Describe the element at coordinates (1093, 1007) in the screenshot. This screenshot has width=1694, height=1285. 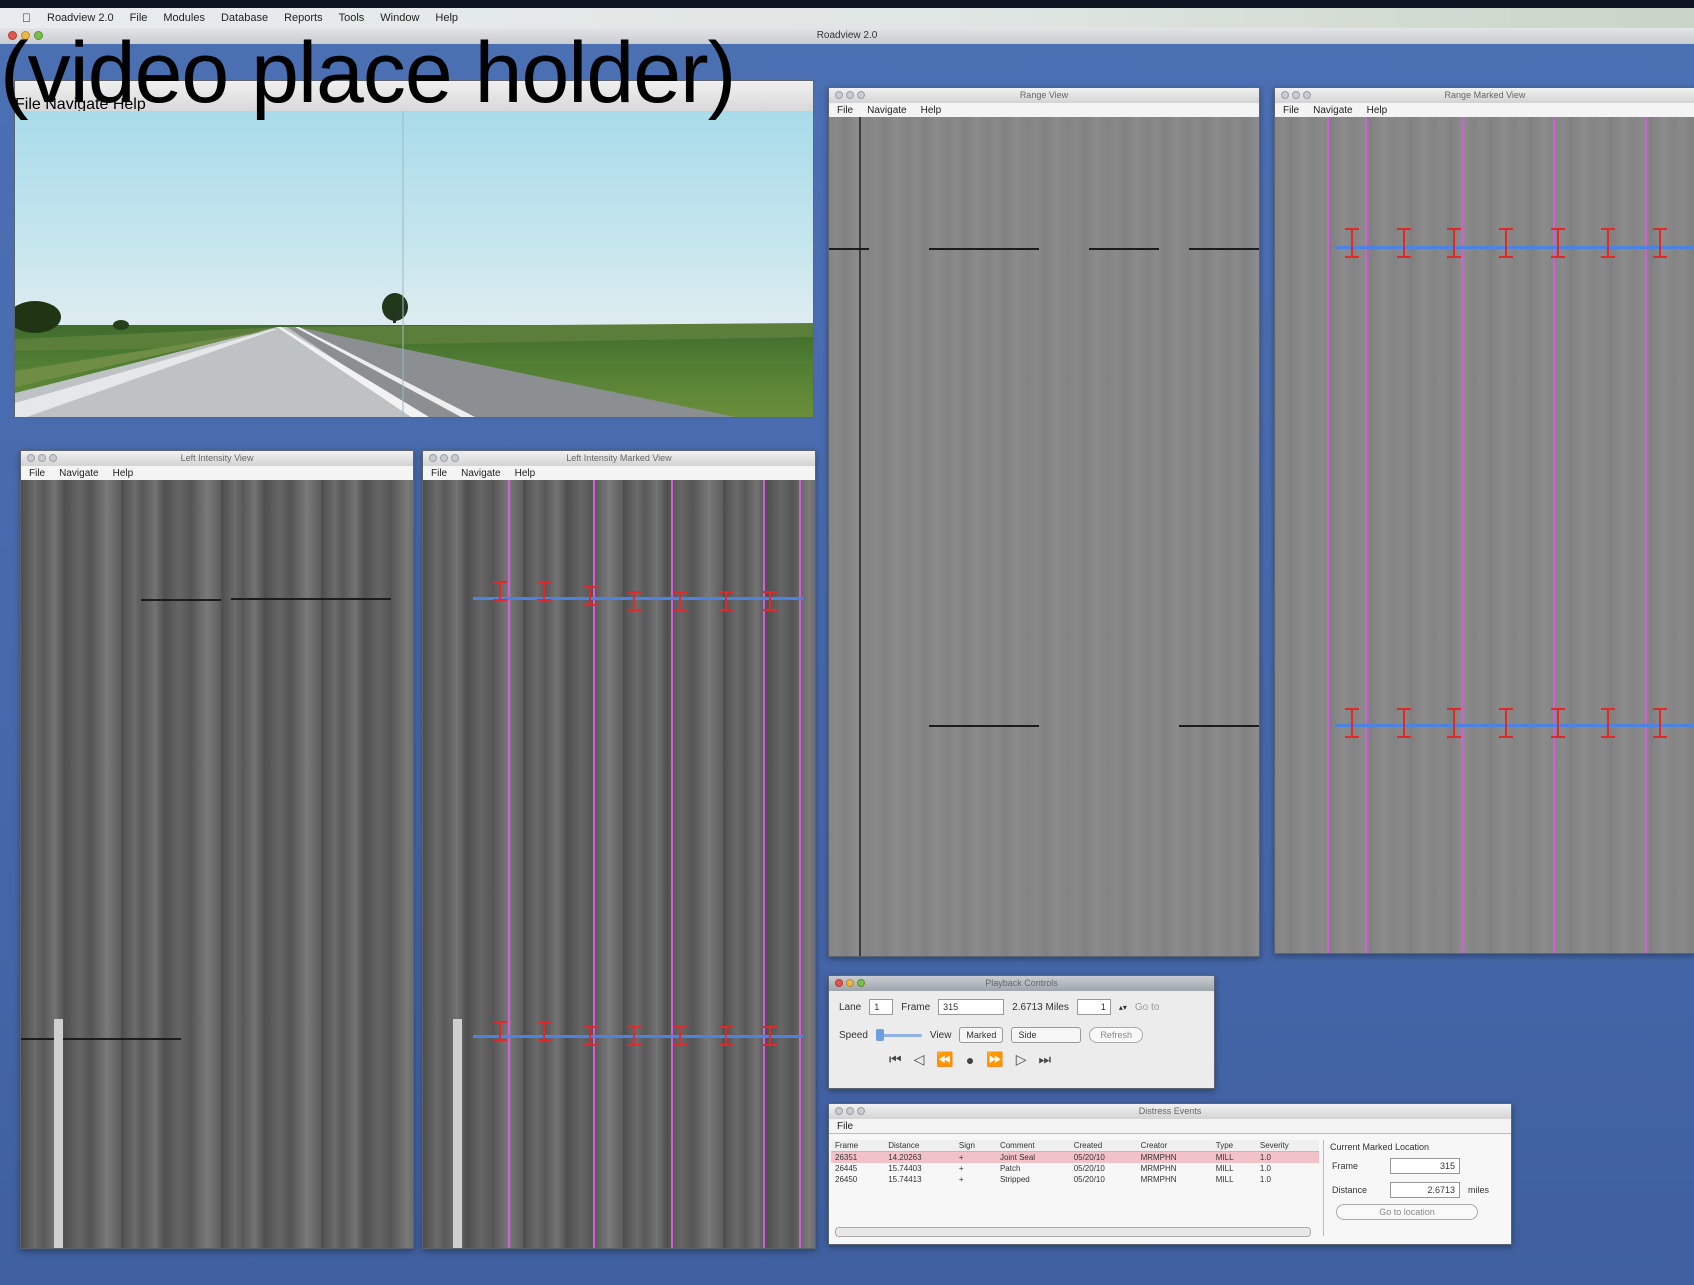
I see `step-field: 1` at that location.